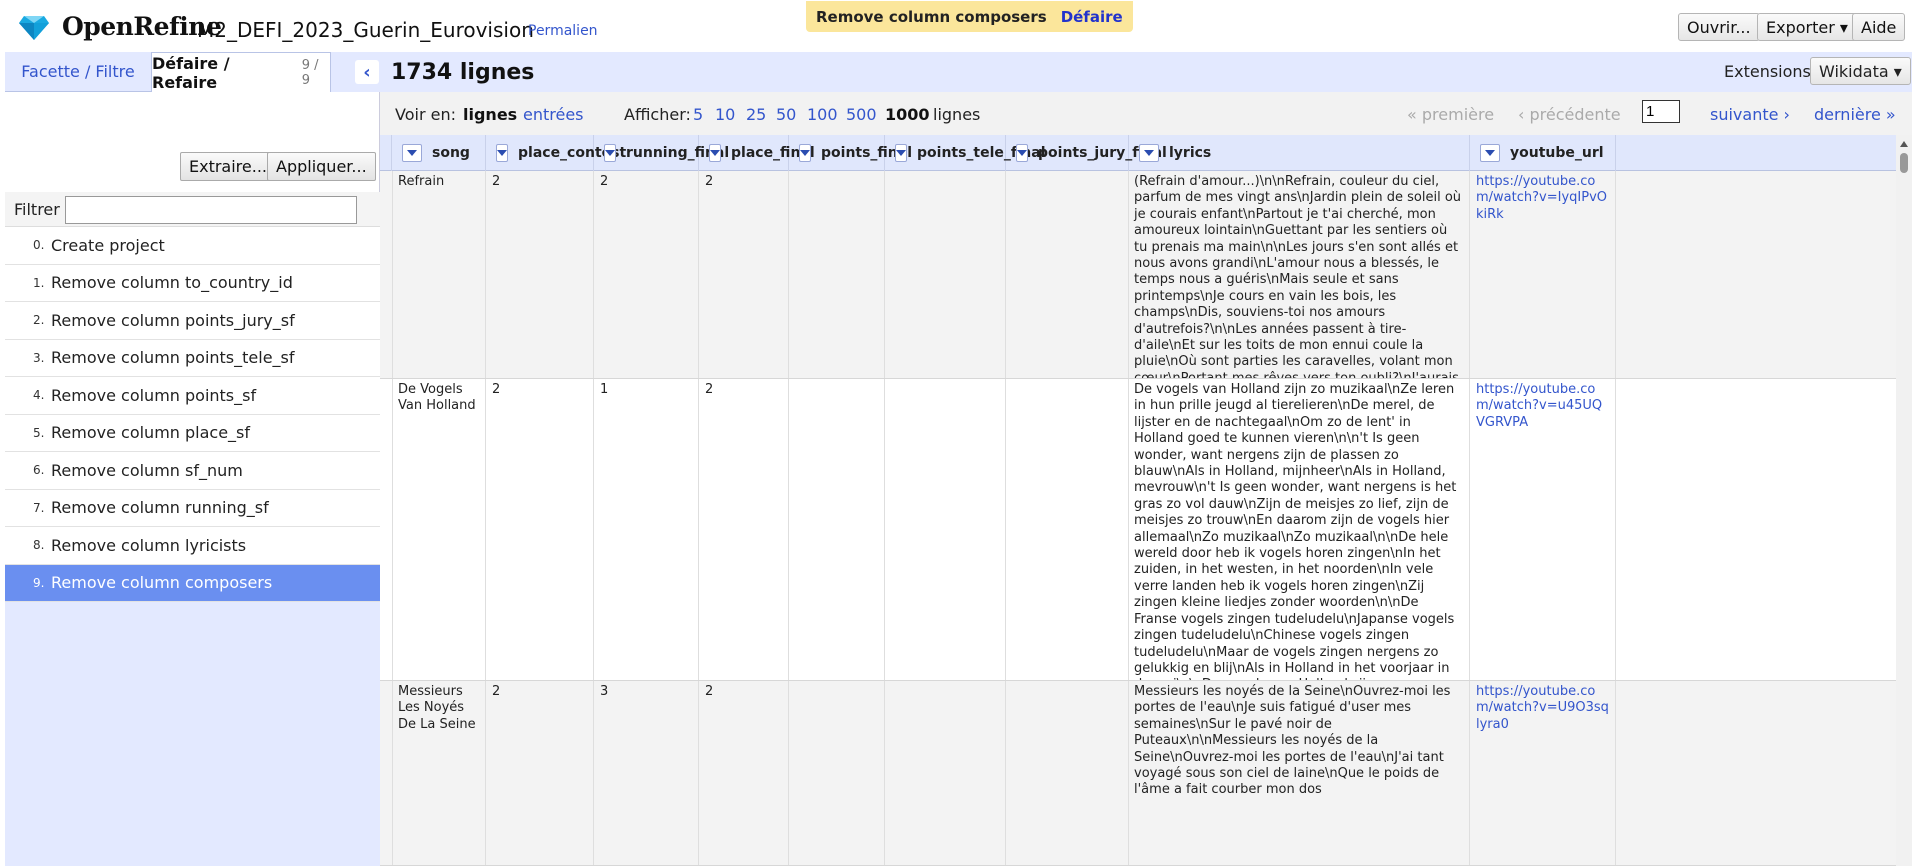  I want to click on youtube-url-link: https://youtube.com/watch?v=u45UQVGRVPA, so click(1539, 406).